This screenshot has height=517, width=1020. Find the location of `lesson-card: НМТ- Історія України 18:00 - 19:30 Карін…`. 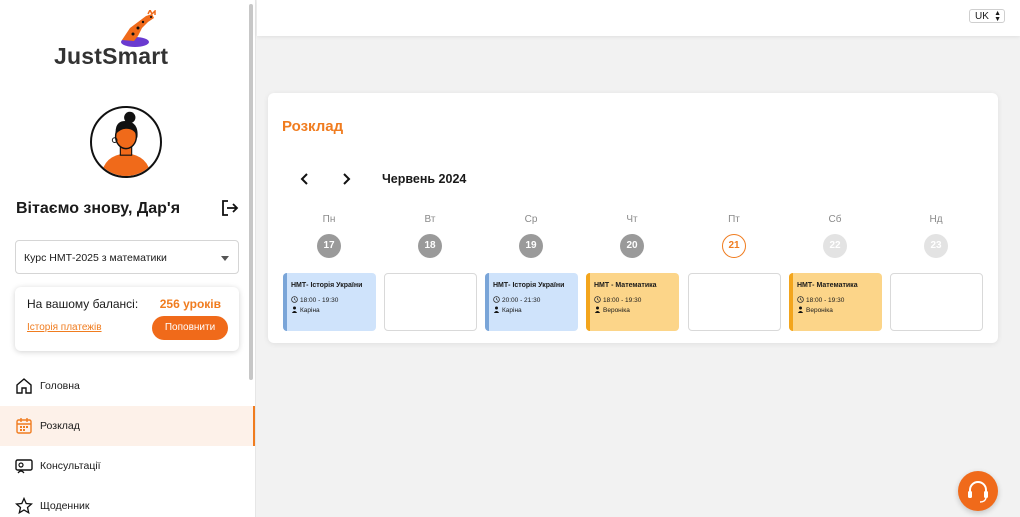

lesson-card: НМТ- Історія України 18:00 - 19:30 Карін… is located at coordinates (329, 302).